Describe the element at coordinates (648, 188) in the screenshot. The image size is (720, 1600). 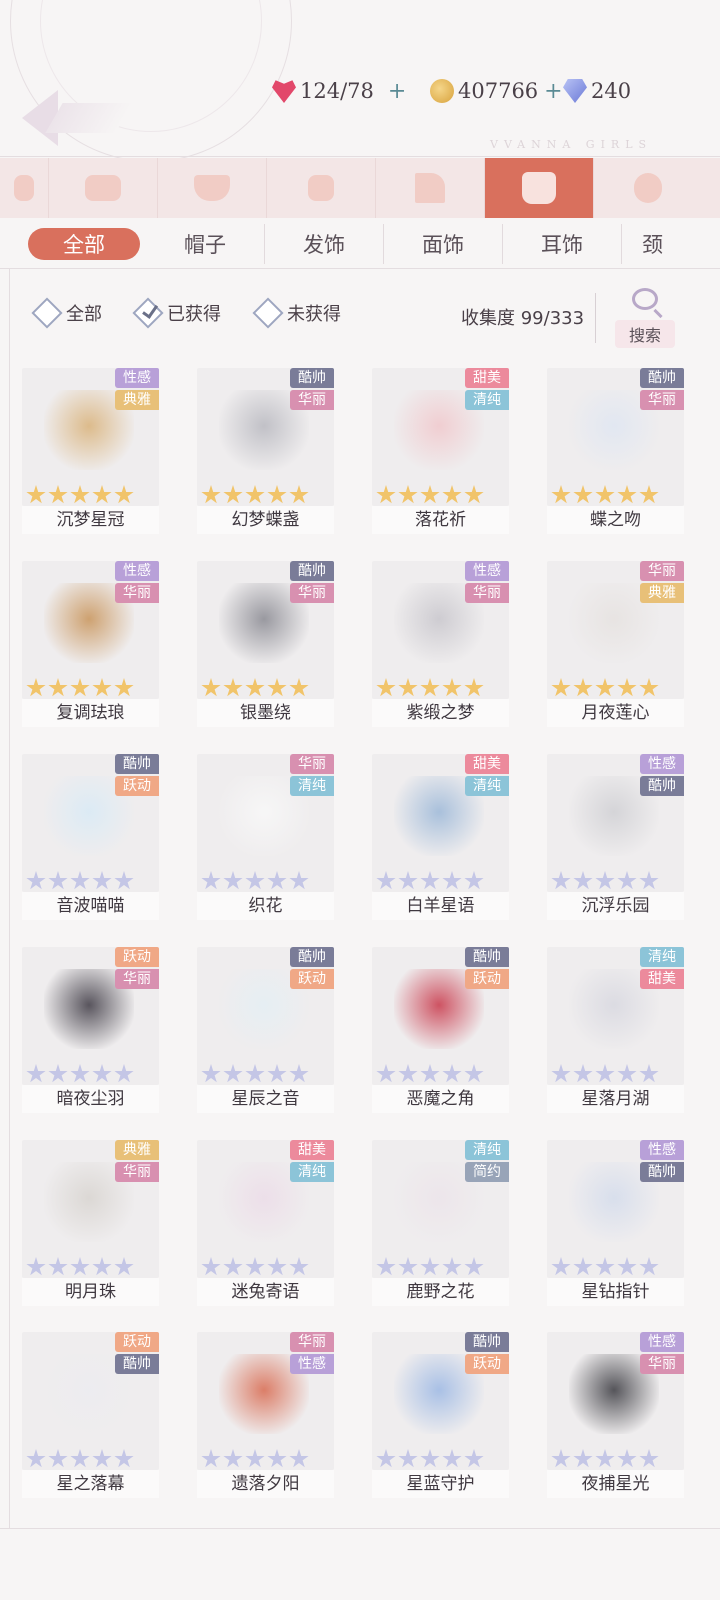
I see `category-tab-gloves` at that location.